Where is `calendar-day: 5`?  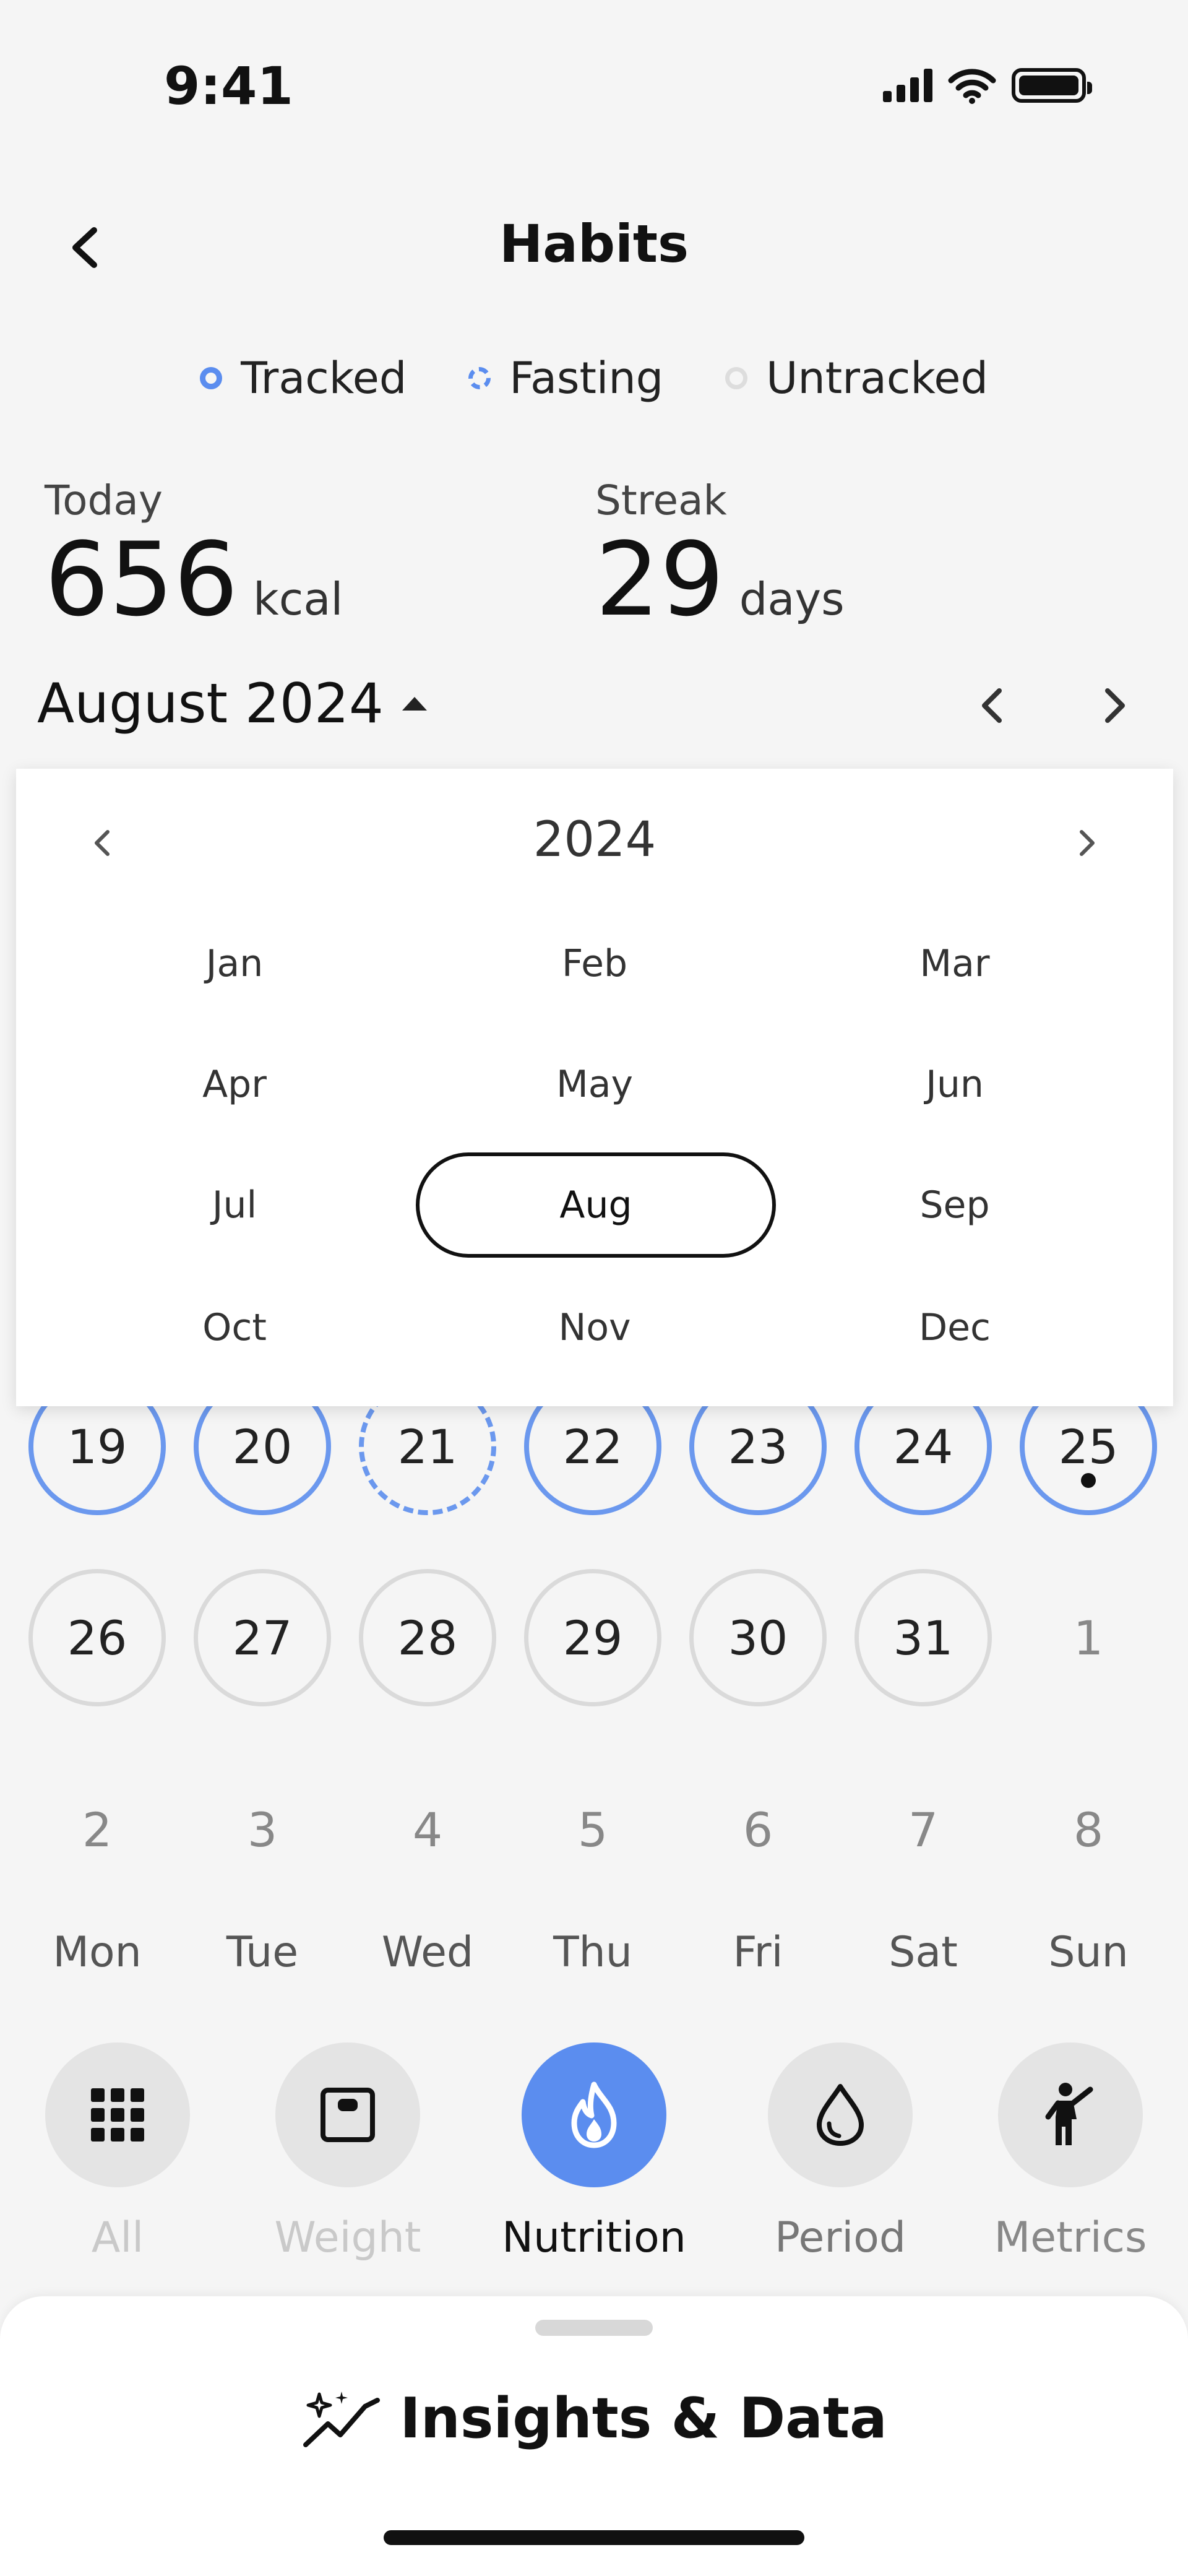
calendar-day: 5 is located at coordinates (592, 1829).